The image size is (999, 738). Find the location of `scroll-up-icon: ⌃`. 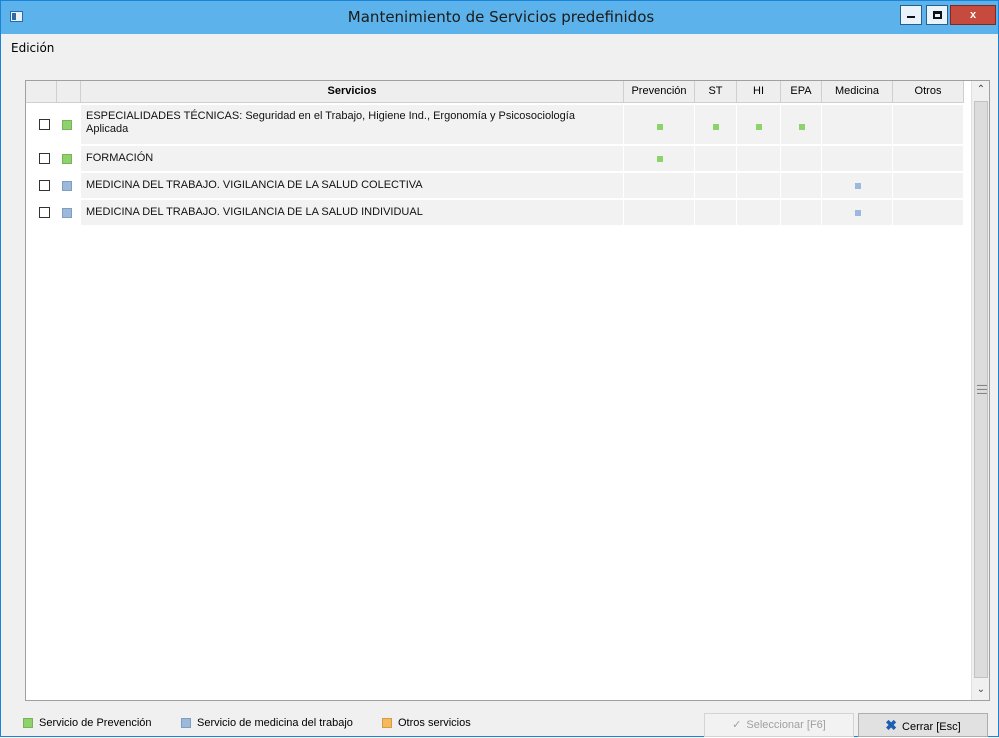

scroll-up-icon: ⌃ is located at coordinates (981, 90).